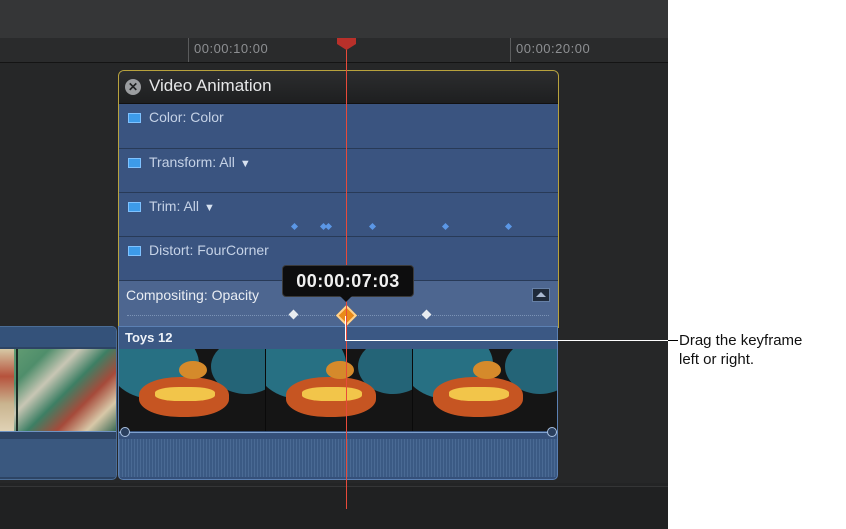  What do you see at coordinates (741, 350) in the screenshot?
I see `callout-text: Drag the keyframe left or right.` at bounding box center [741, 350].